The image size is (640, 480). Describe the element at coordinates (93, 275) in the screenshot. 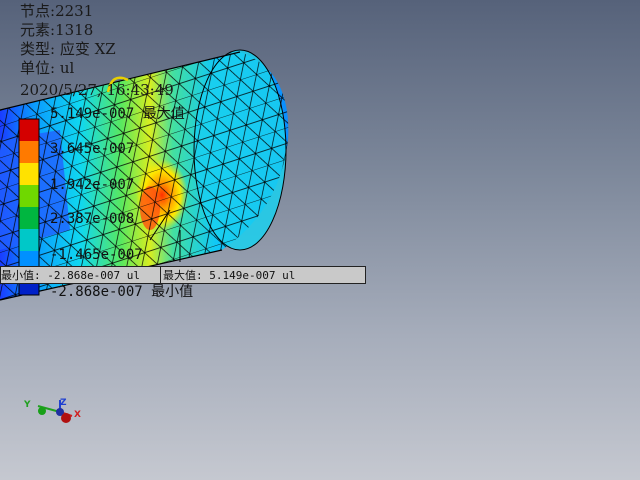

I see `min-probe-label: 最小值: -2.868e-007 ul` at that location.